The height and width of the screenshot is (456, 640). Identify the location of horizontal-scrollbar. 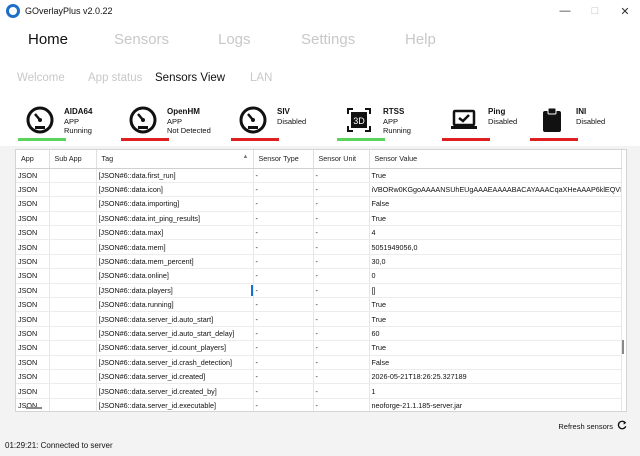
(34, 408).